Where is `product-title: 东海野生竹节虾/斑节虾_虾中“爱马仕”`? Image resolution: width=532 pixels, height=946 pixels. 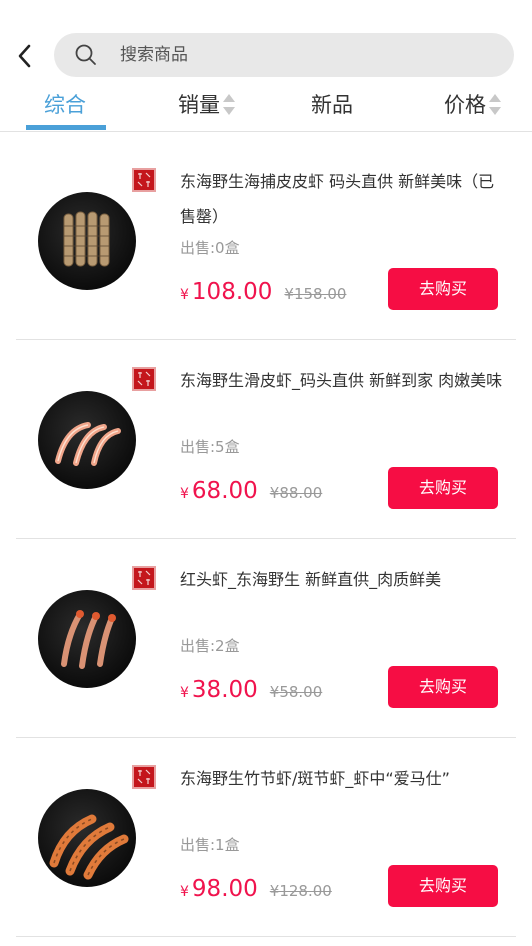 product-title: 东海野生竹节虾/斑节虾_虾中“爱马仕” is located at coordinates (315, 778).